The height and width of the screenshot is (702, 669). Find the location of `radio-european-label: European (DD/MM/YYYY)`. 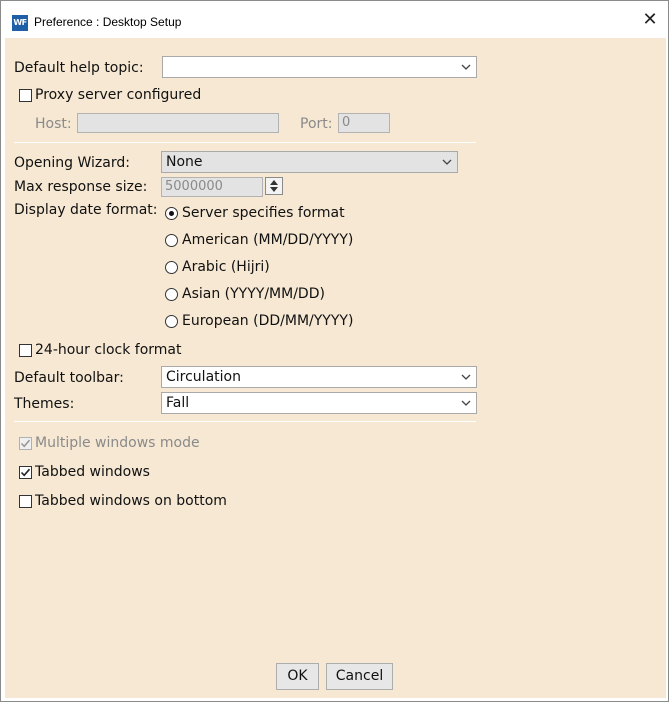

radio-european-label: European (DD/MM/YYYY) is located at coordinates (268, 321).